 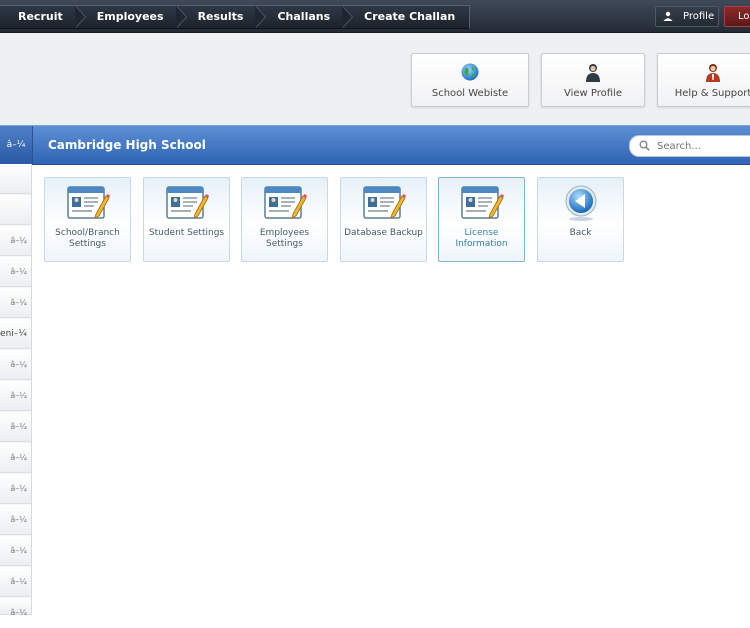 I want to click on sidebar-toggle: â–¼, so click(x=16, y=145).